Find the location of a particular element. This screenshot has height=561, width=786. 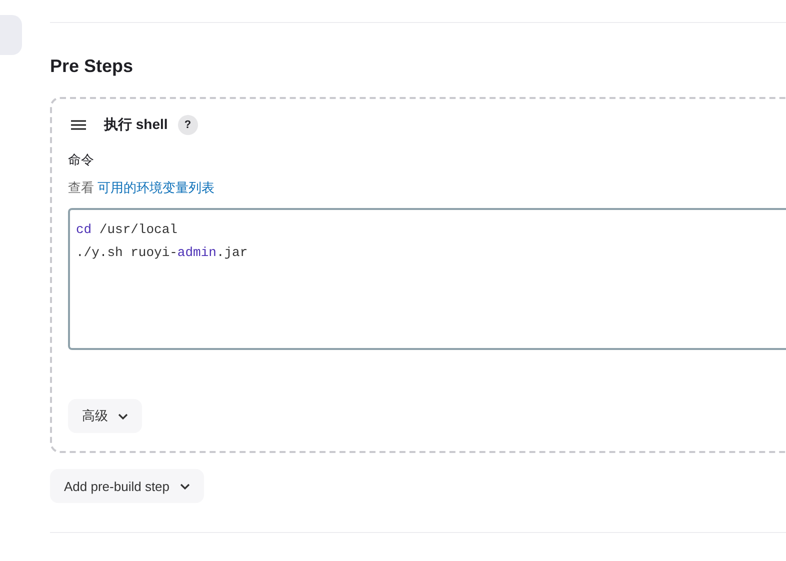

add-step-button: Add pre-build step is located at coordinates (127, 486).